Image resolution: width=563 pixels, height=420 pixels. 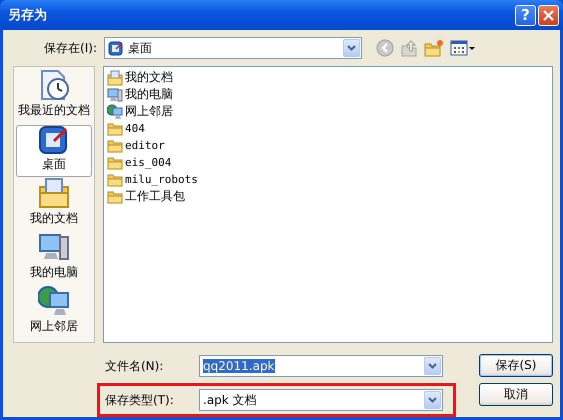 I want to click on file-item: 网上邻居, so click(x=328, y=111).